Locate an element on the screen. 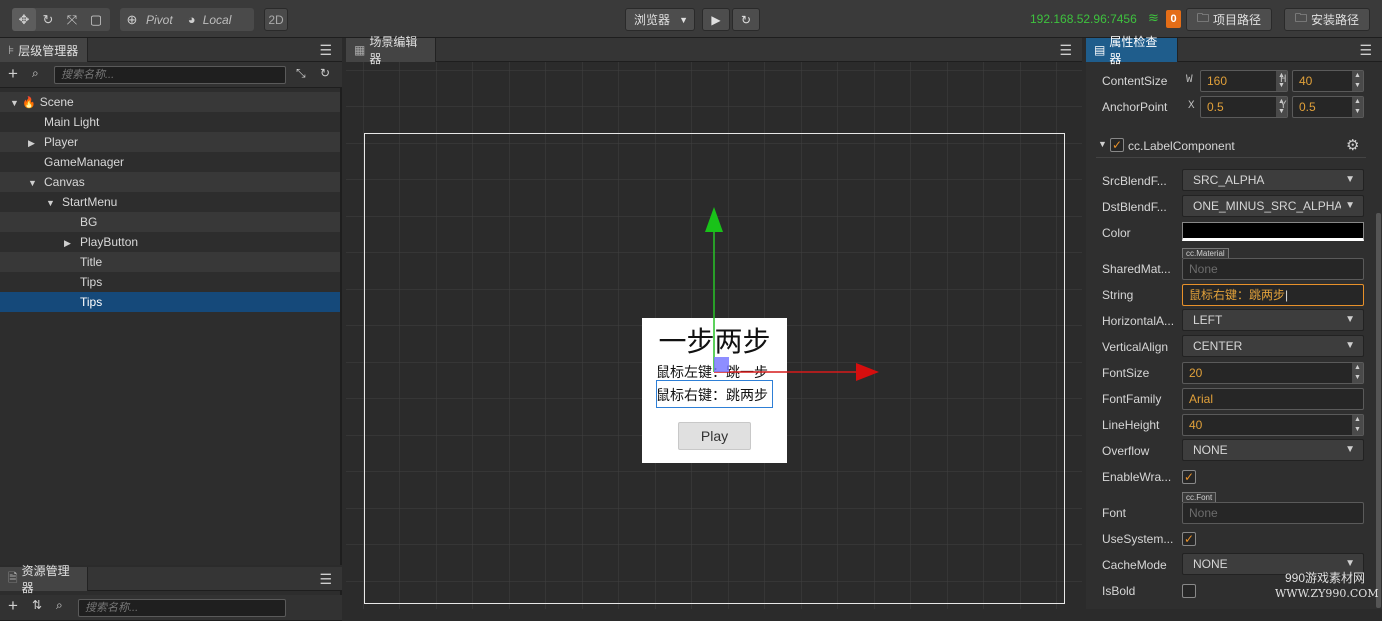  local-label: Local is located at coordinates (221, 20).